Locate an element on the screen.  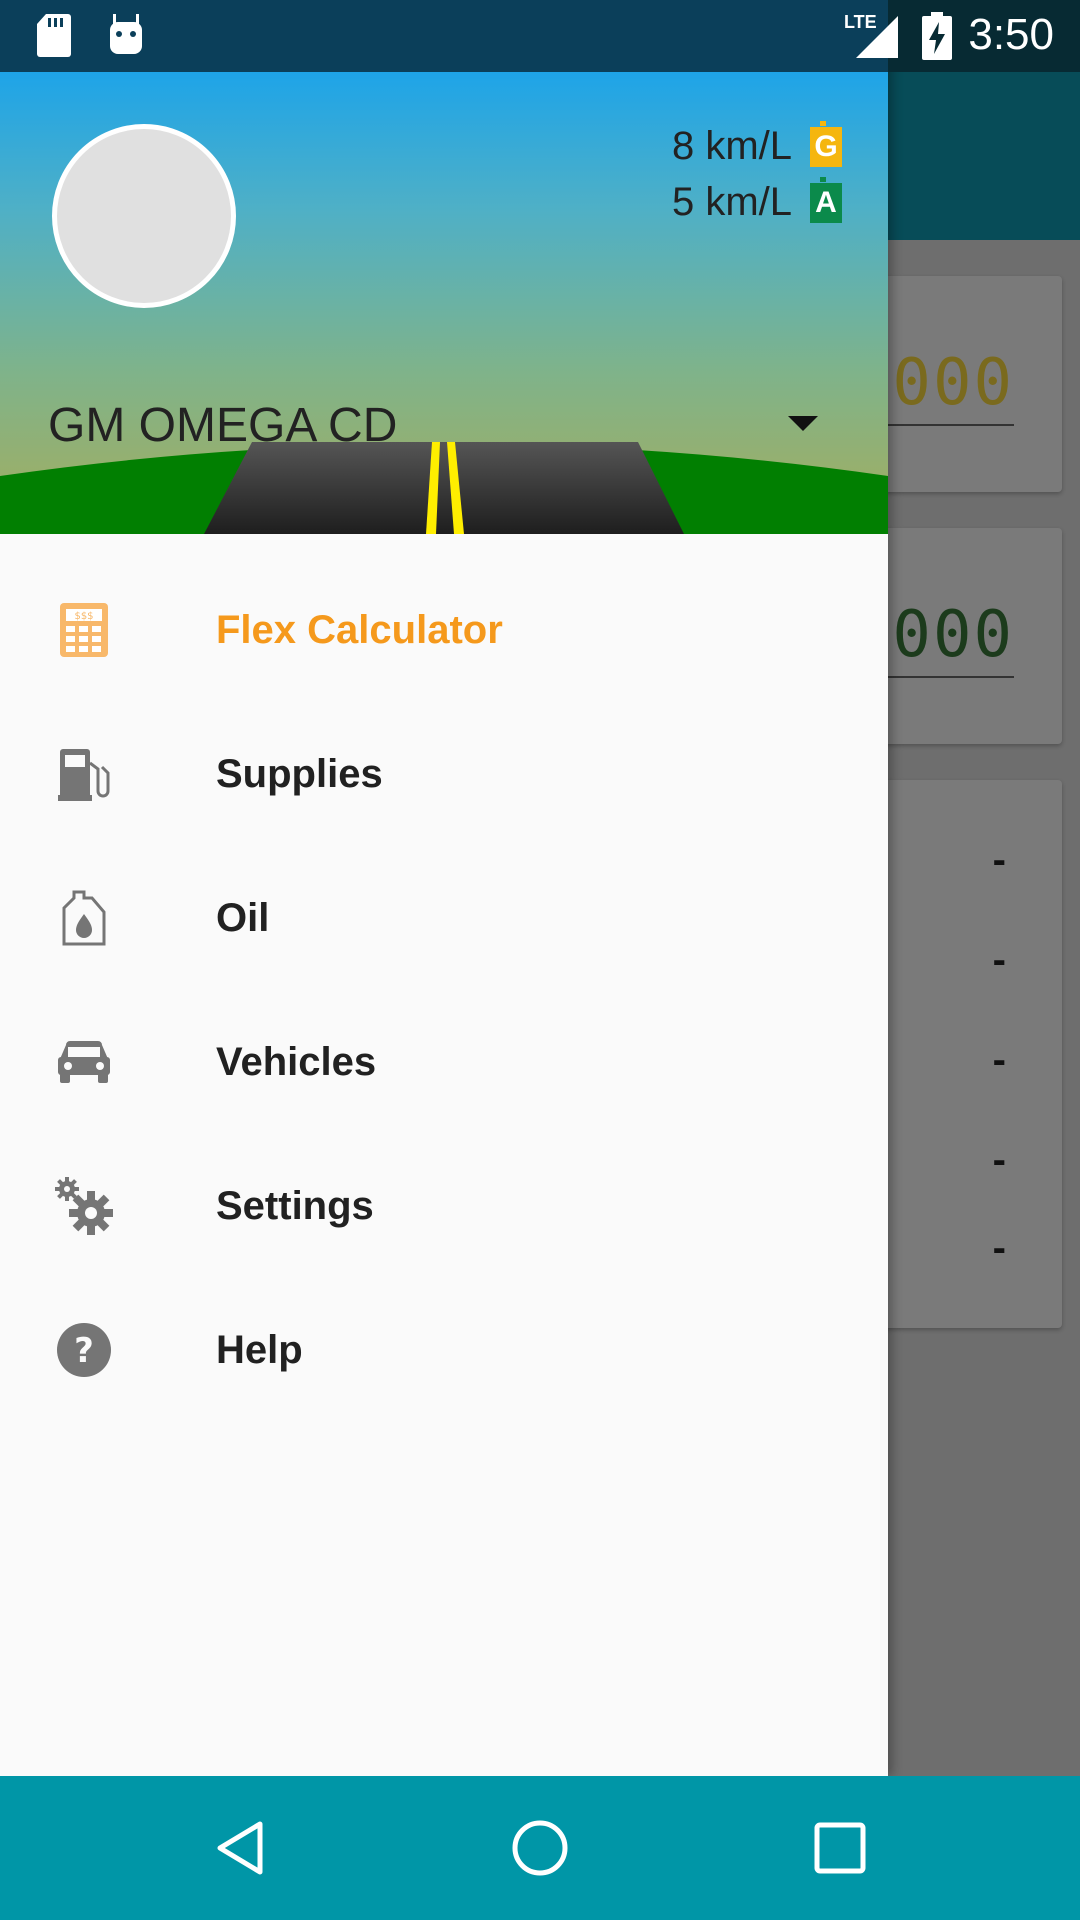
navigation-bar is located at coordinates (540, 1848).